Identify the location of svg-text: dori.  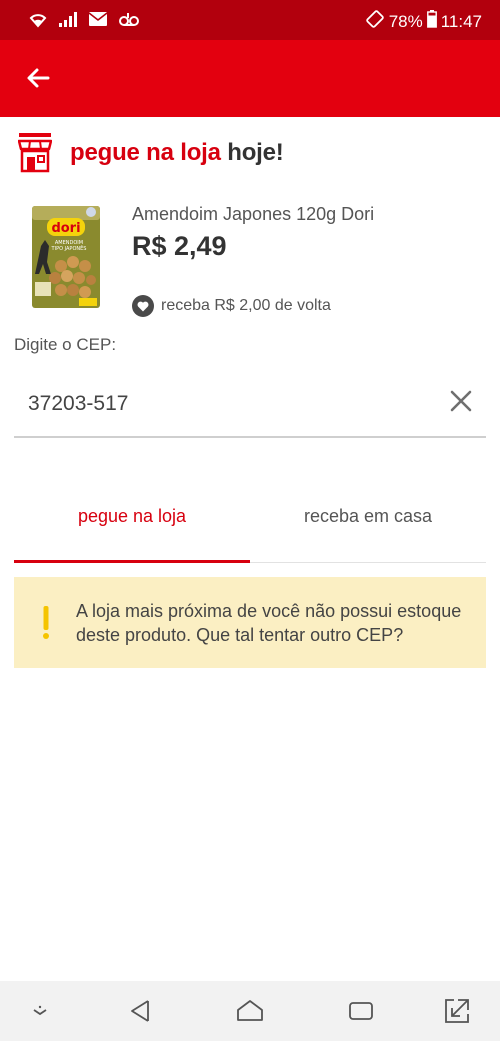
(65, 228).